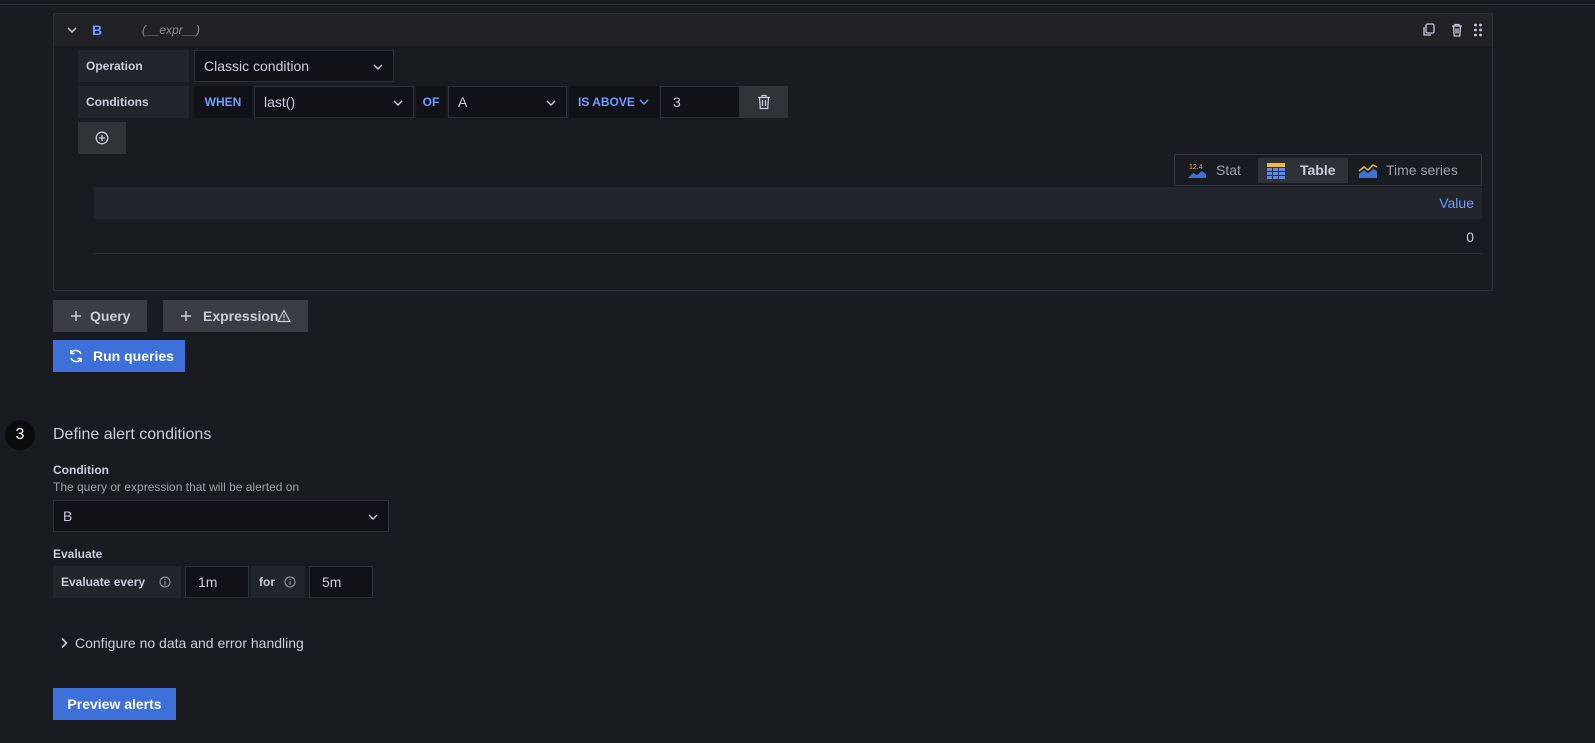  I want to click on column-header-value: Value, so click(1456, 203).